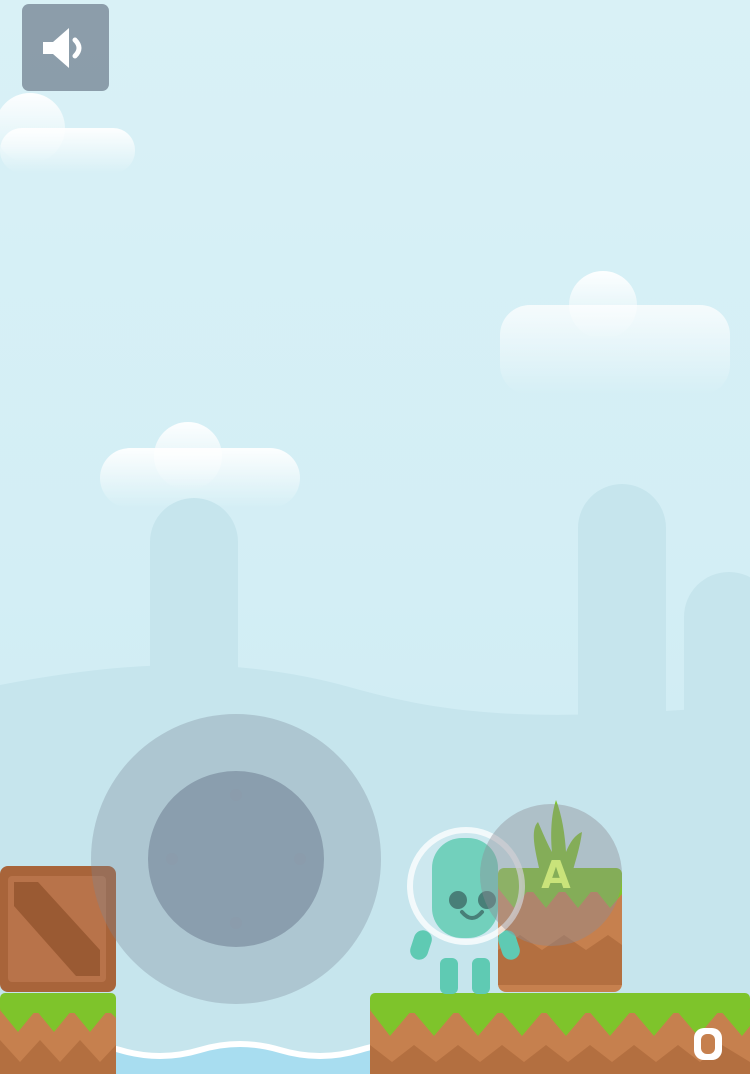 Image resolution: width=750 pixels, height=1074 pixels. Describe the element at coordinates (61, 47) in the screenshot. I see `speaker-icon` at that location.